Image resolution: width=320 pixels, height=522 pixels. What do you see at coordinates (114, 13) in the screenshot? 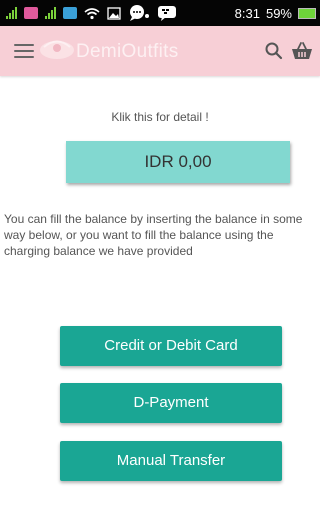
I see `image-icon` at bounding box center [114, 13].